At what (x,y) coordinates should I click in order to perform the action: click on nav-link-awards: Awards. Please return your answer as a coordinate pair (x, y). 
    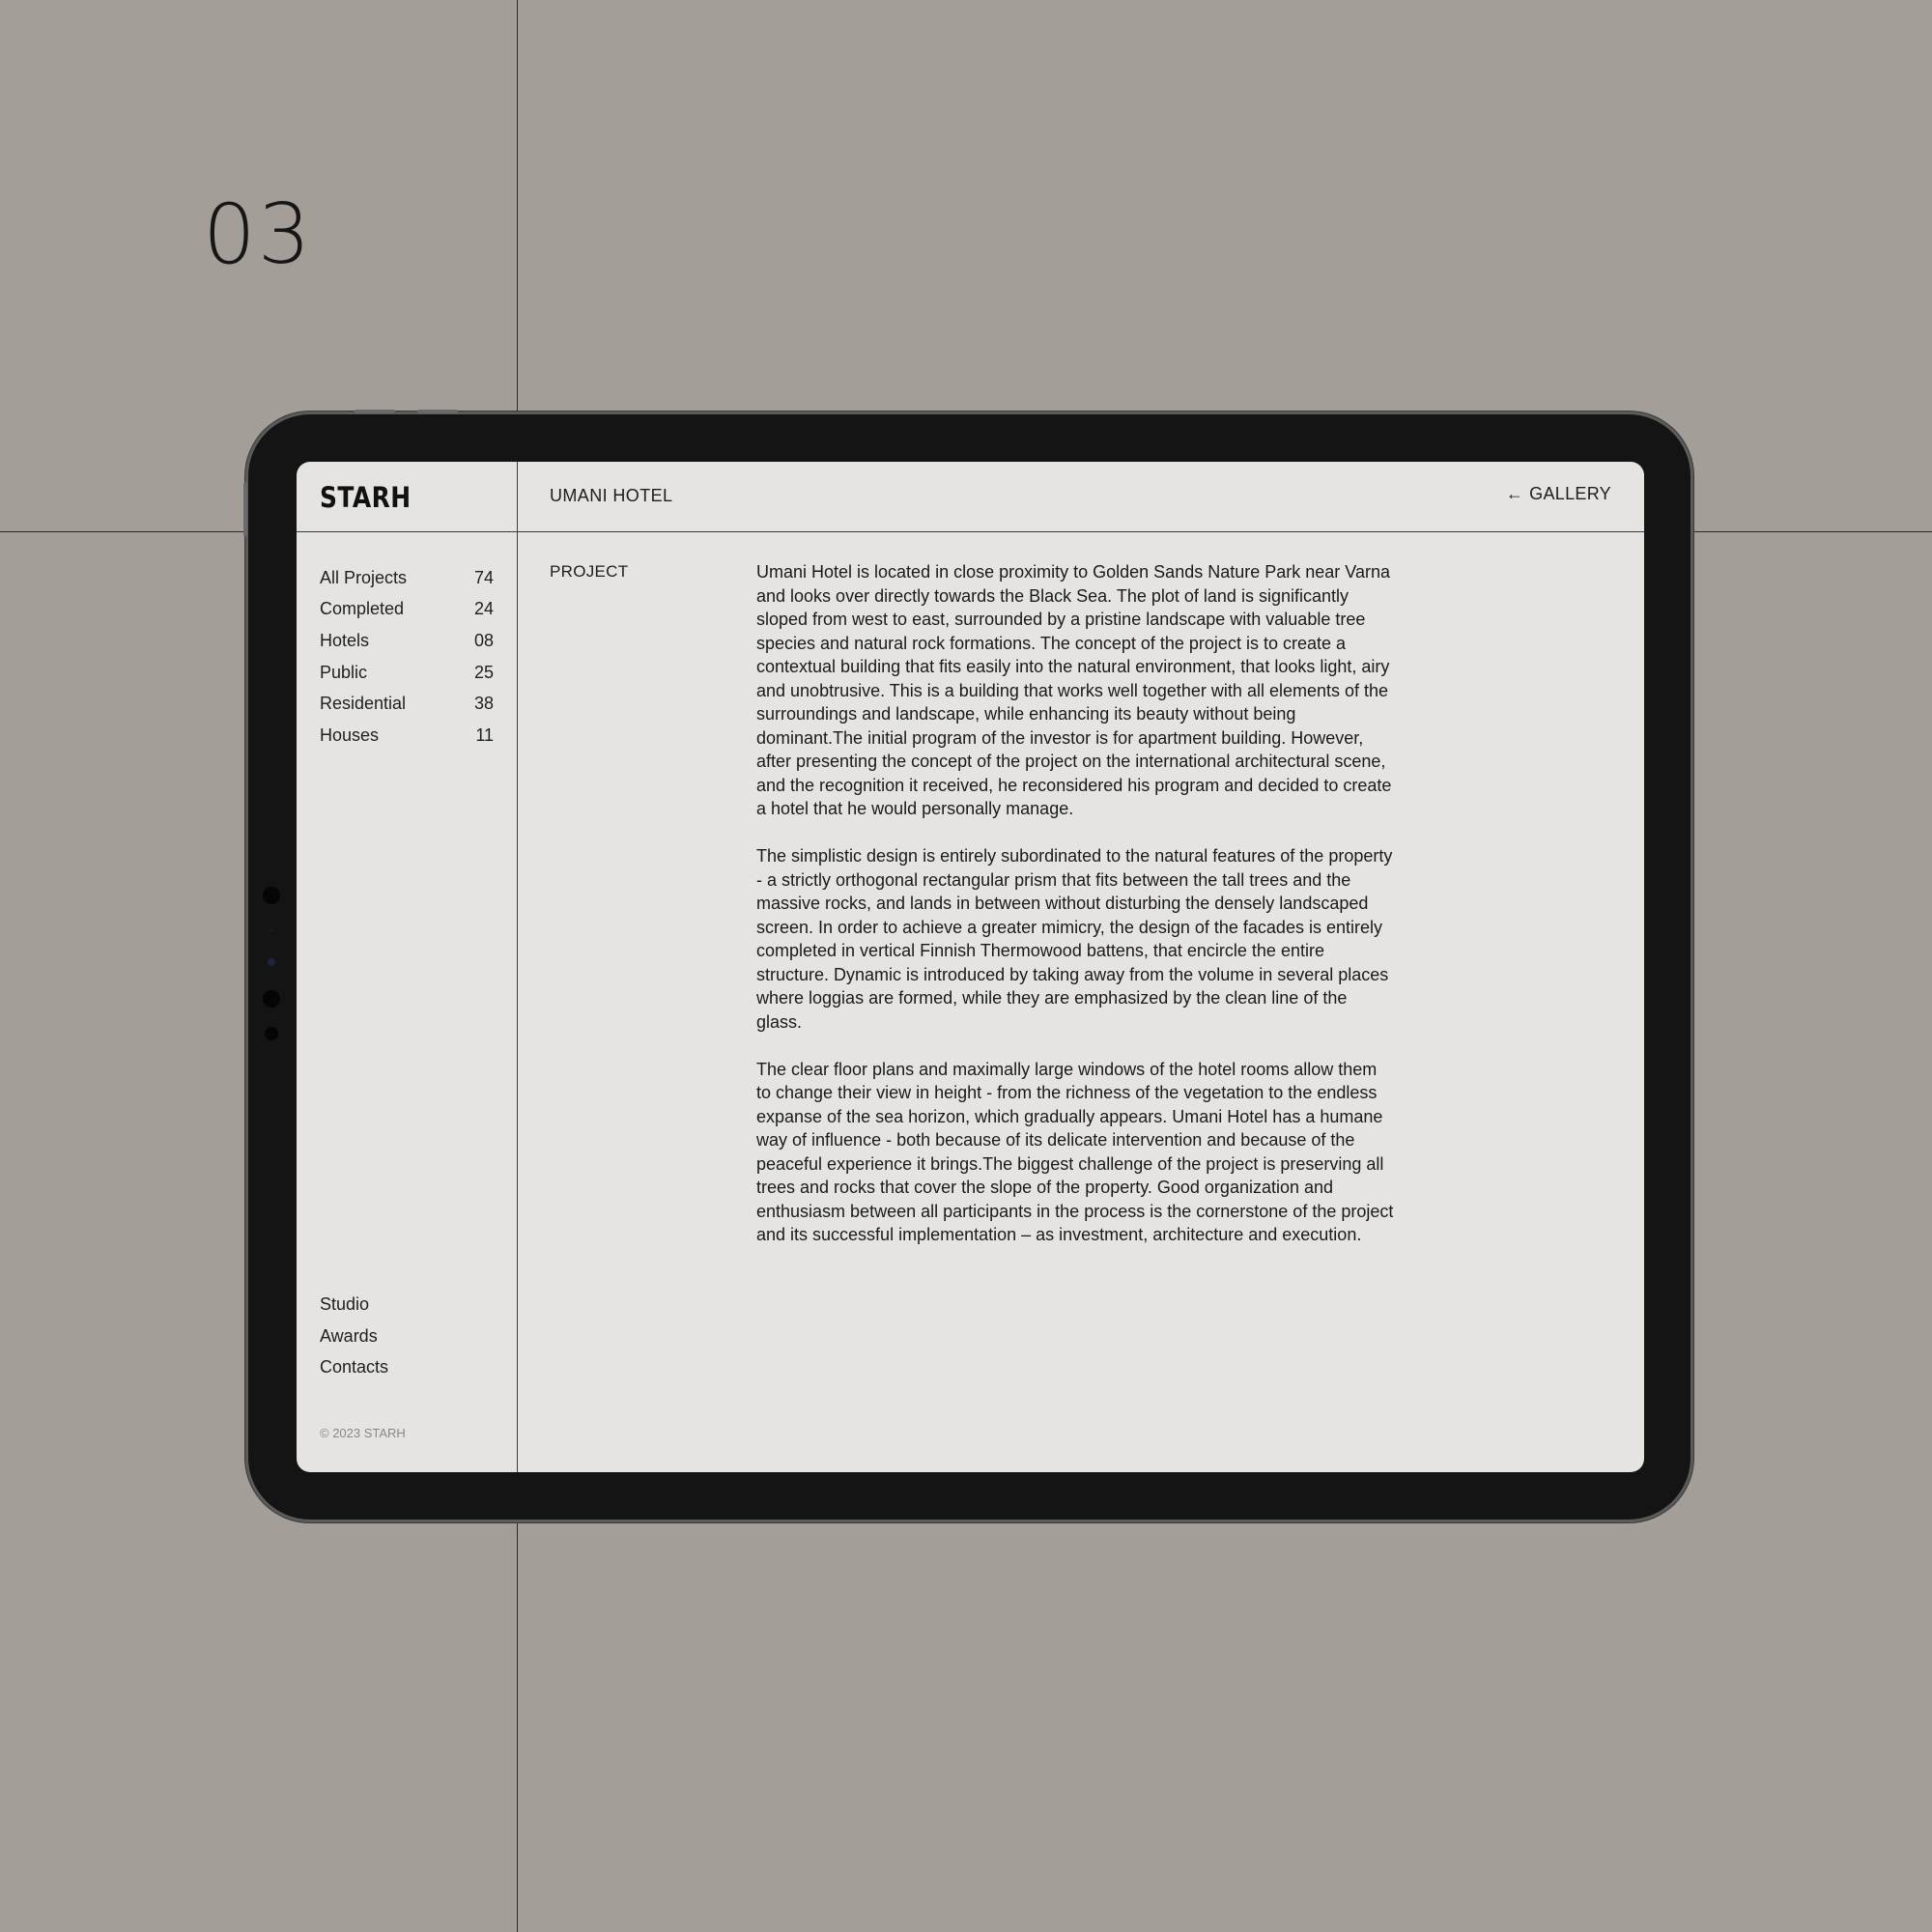
    Looking at the image, I should click on (354, 1342).